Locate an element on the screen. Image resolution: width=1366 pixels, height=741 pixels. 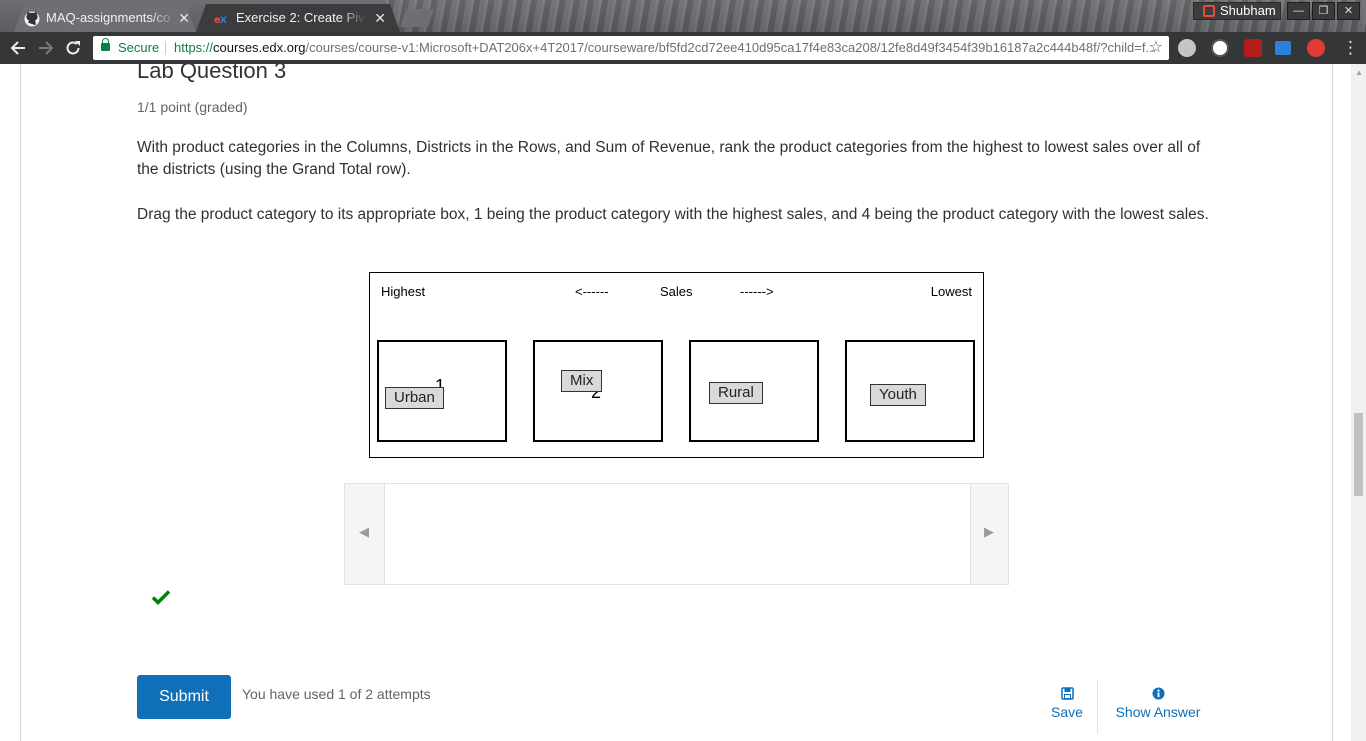
speed-gauge-icon is located at coordinates (1220, 48).